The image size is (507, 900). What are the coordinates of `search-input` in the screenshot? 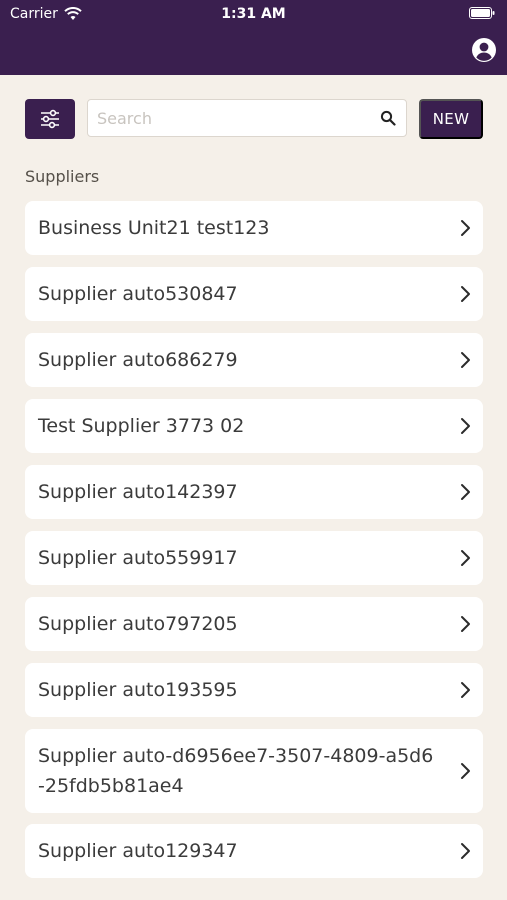 It's located at (228, 118).